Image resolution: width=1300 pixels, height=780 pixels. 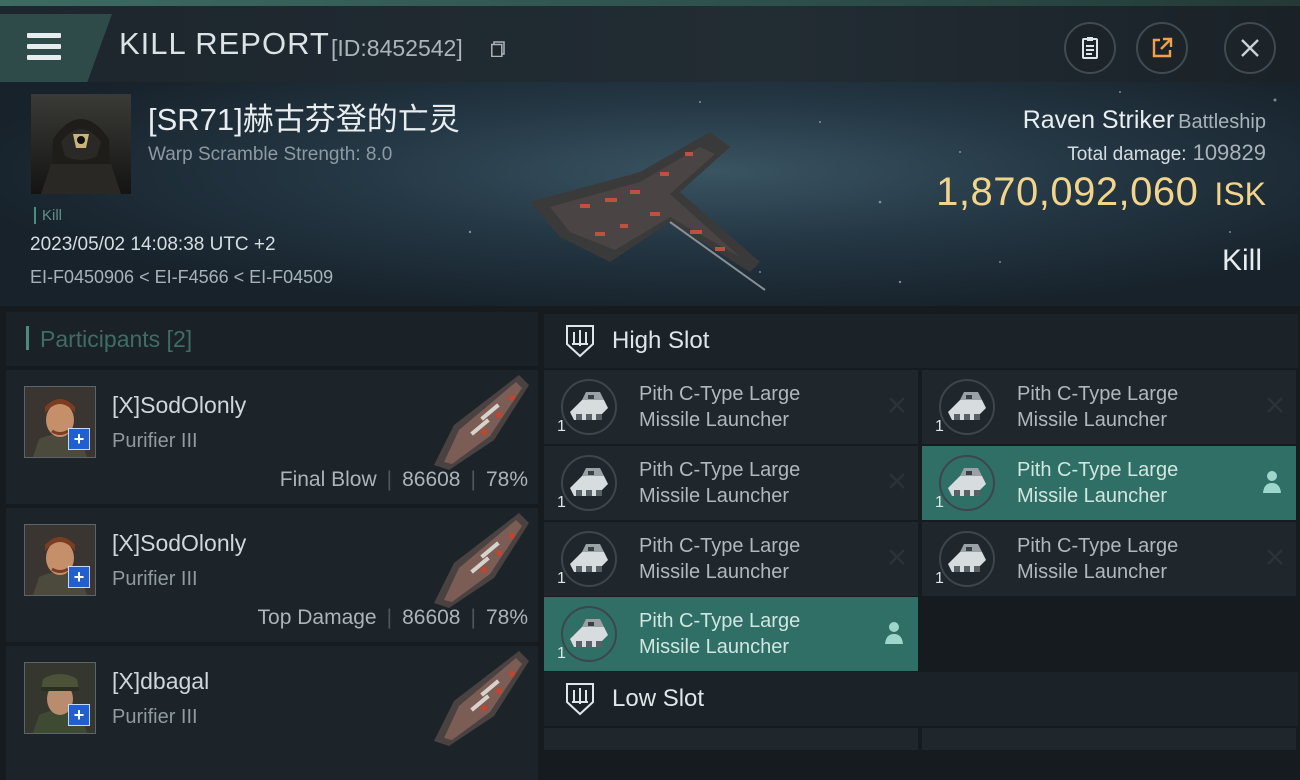 What do you see at coordinates (1127, 154) in the screenshot?
I see `total-damage-label: Total damage:` at bounding box center [1127, 154].